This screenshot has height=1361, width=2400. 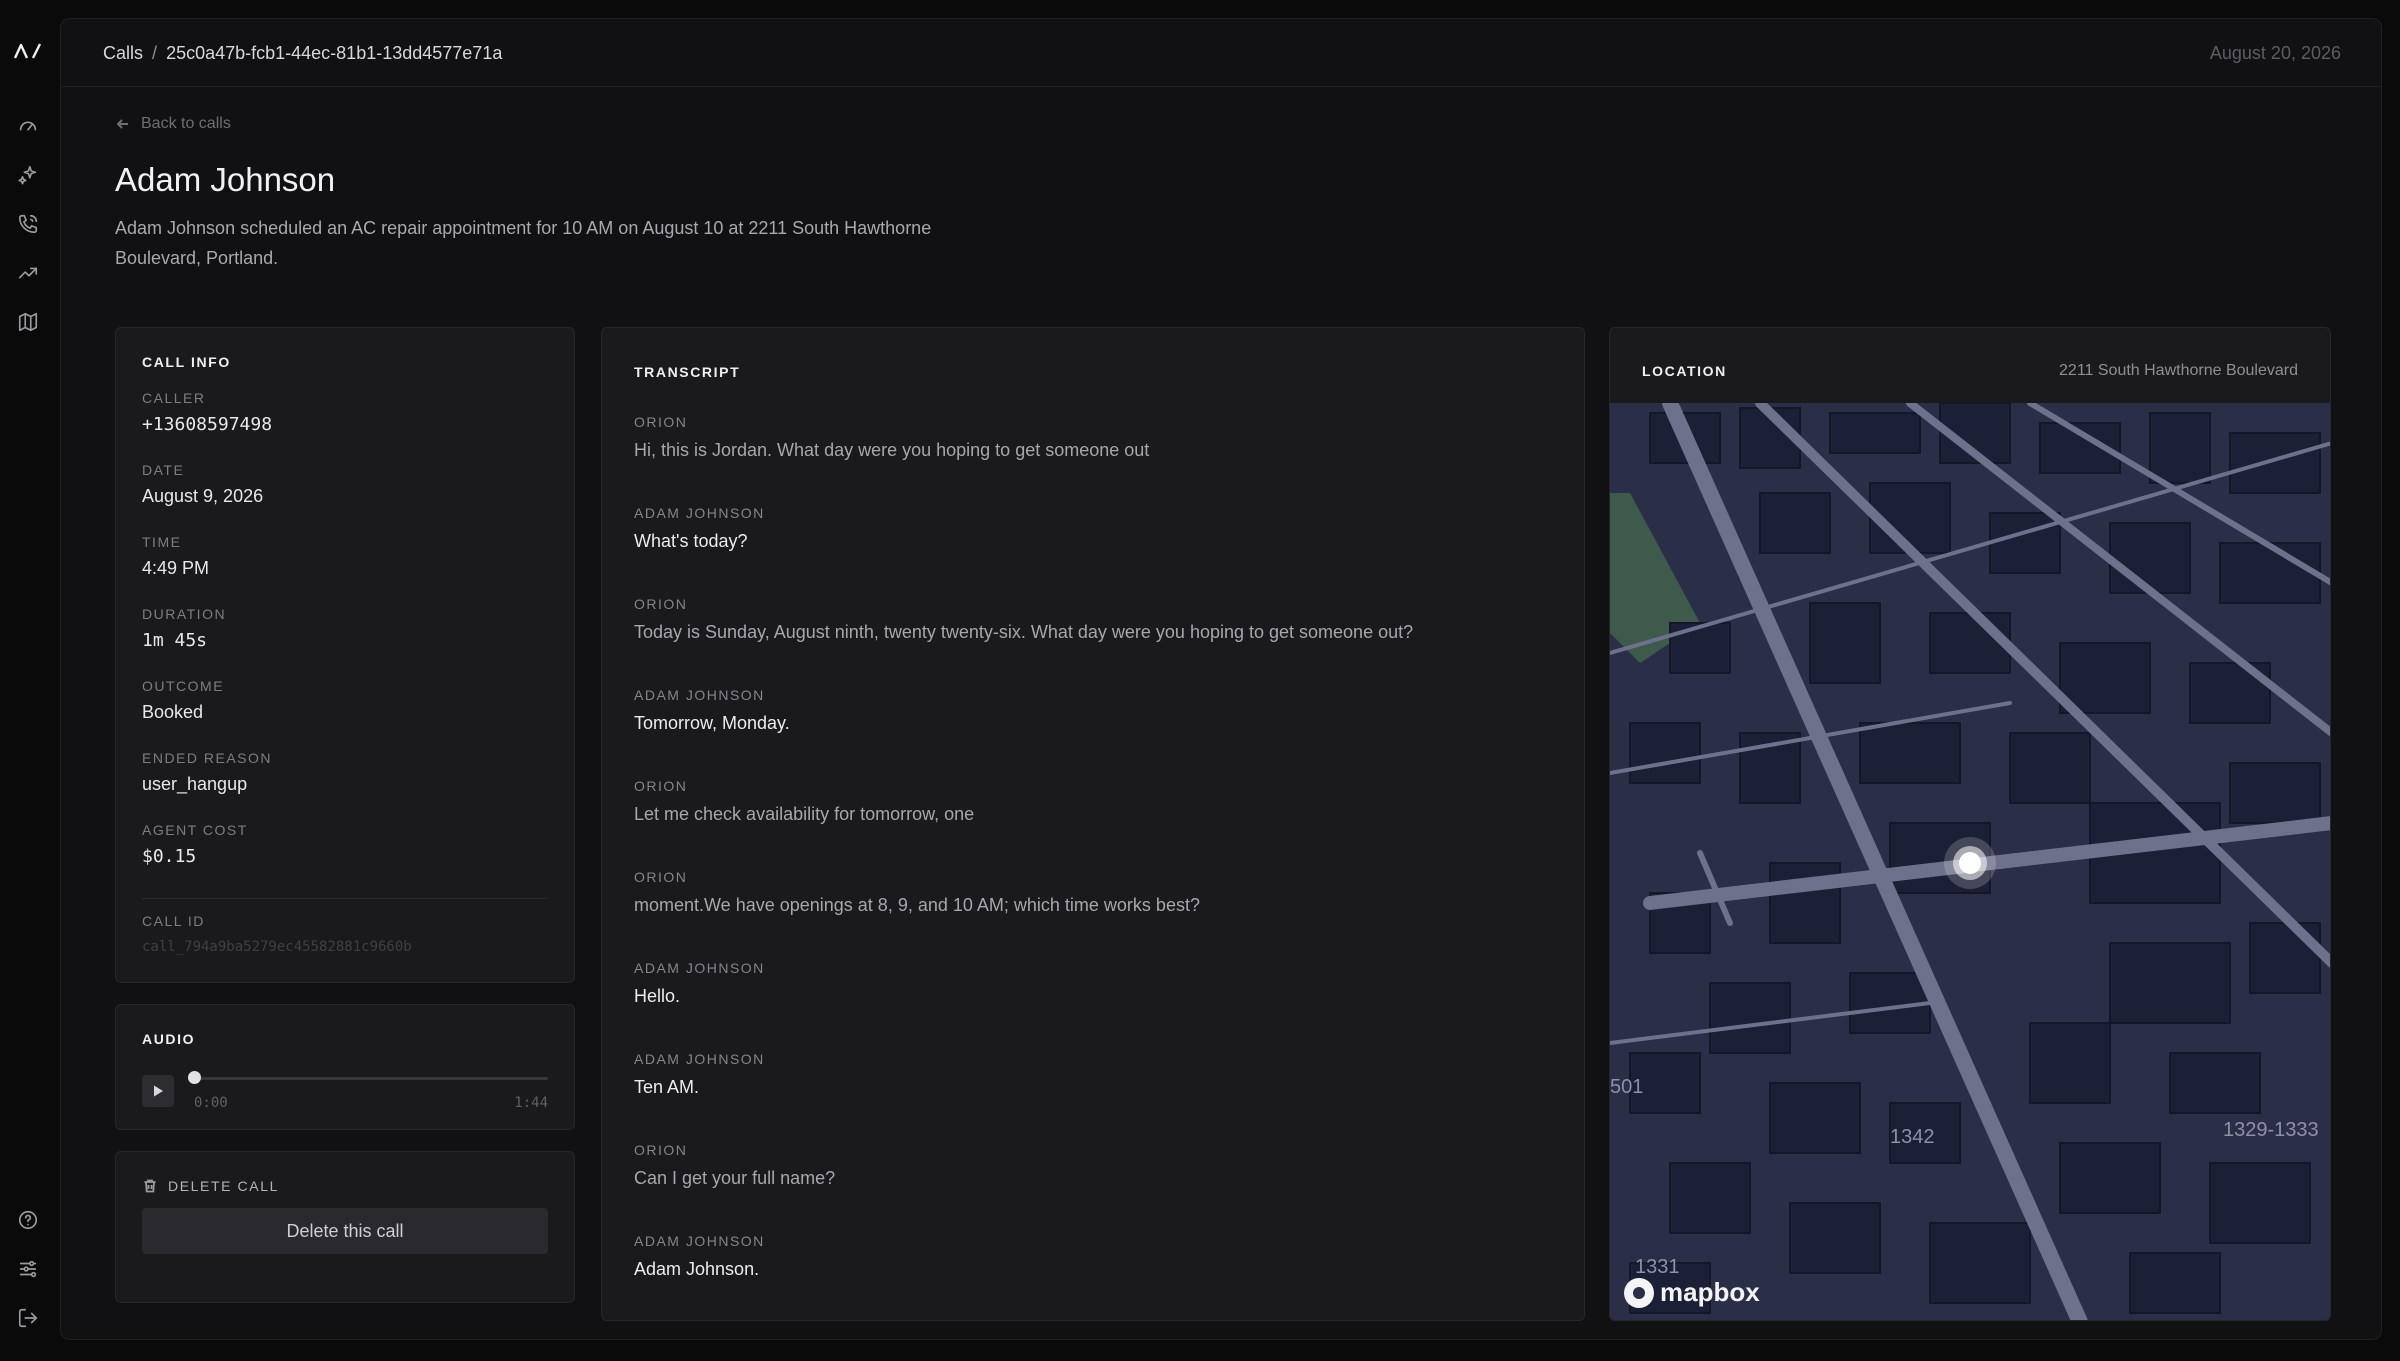 What do you see at coordinates (176, 568) in the screenshot?
I see `time-value: 4:49 PM` at bounding box center [176, 568].